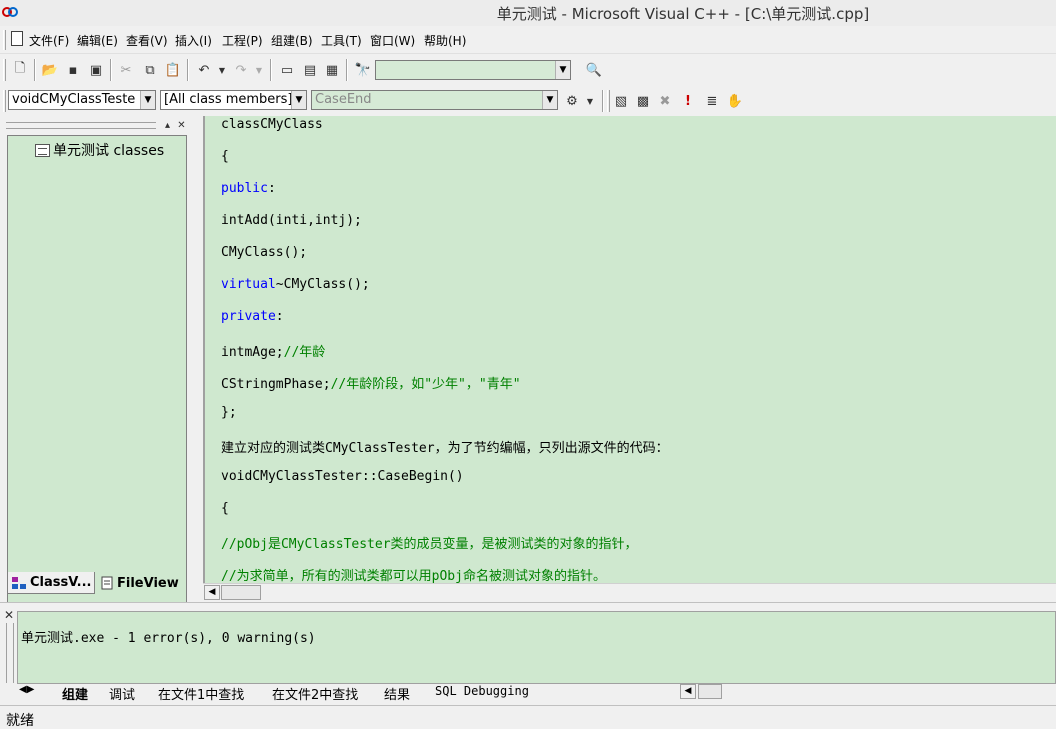  Describe the element at coordinates (222, 70) in the screenshot. I see `undo-dropdown-icon: ▼` at that location.